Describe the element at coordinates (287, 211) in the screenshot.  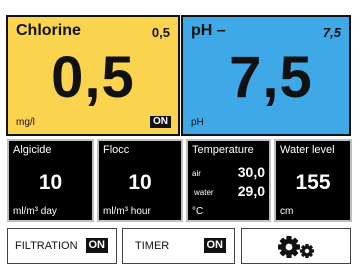
I see `water-level-unit: cm` at that location.